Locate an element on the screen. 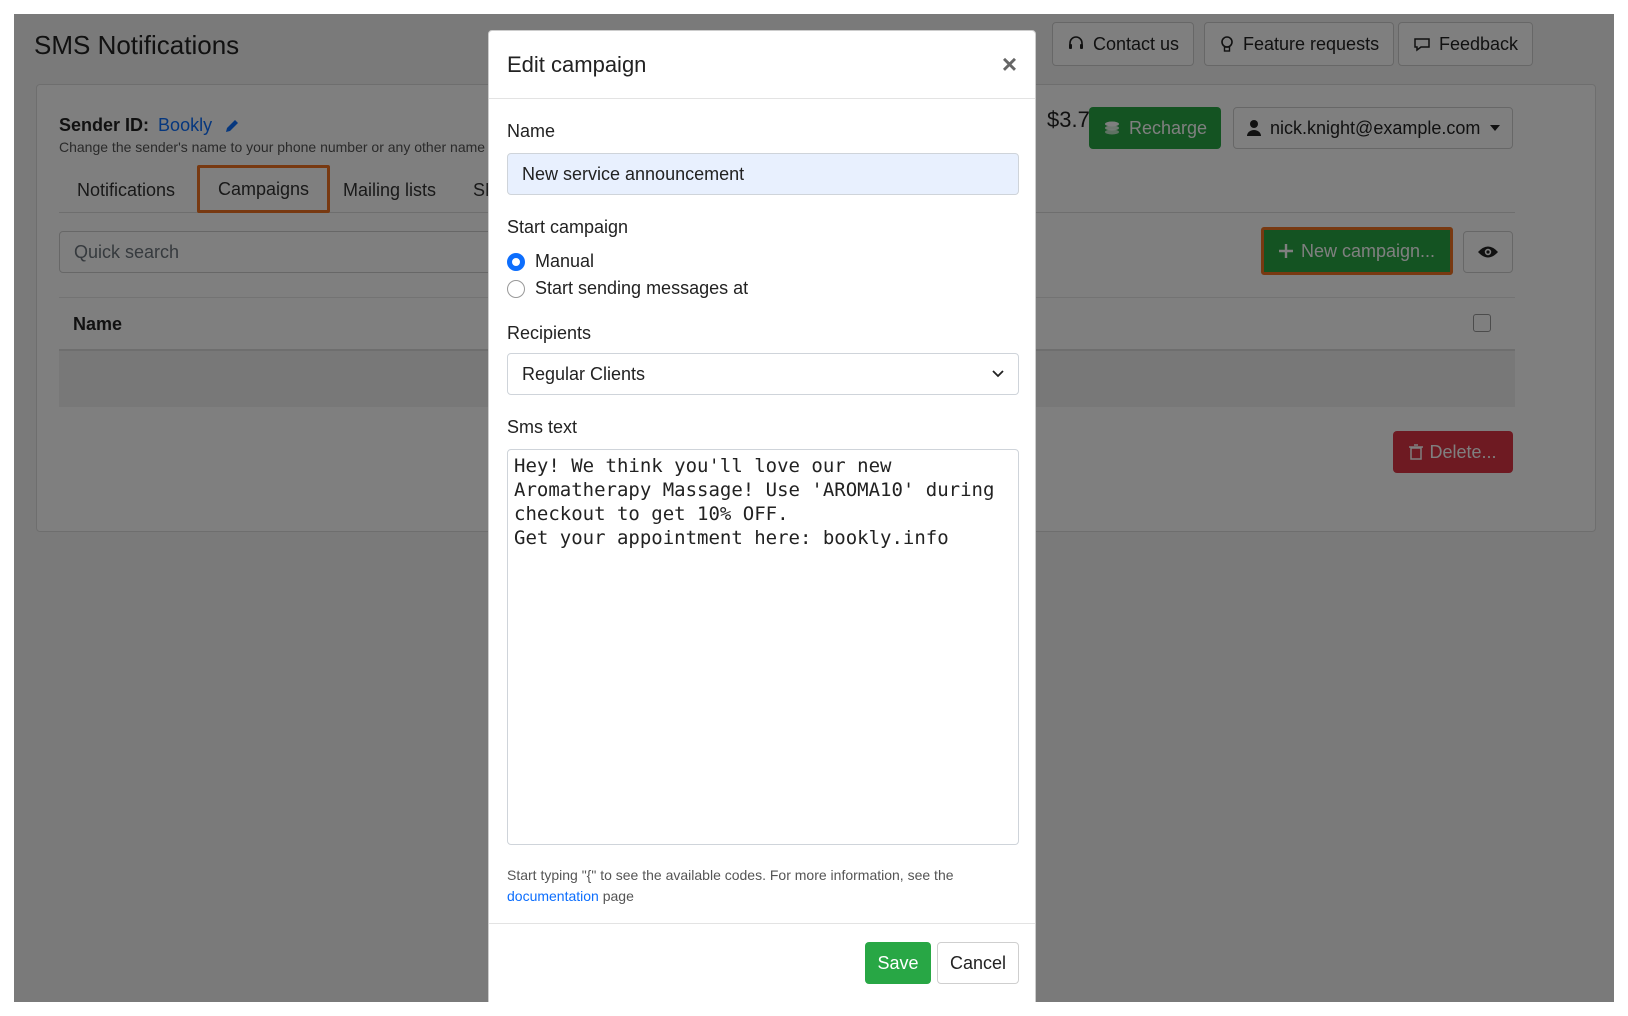  start-manual-option: Manual is located at coordinates (550, 261).